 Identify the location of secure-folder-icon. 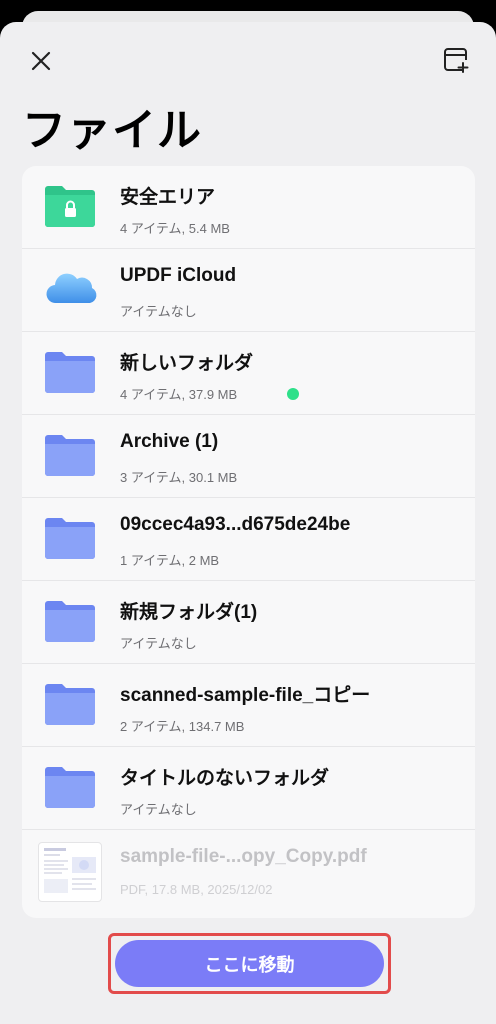
(70, 206).